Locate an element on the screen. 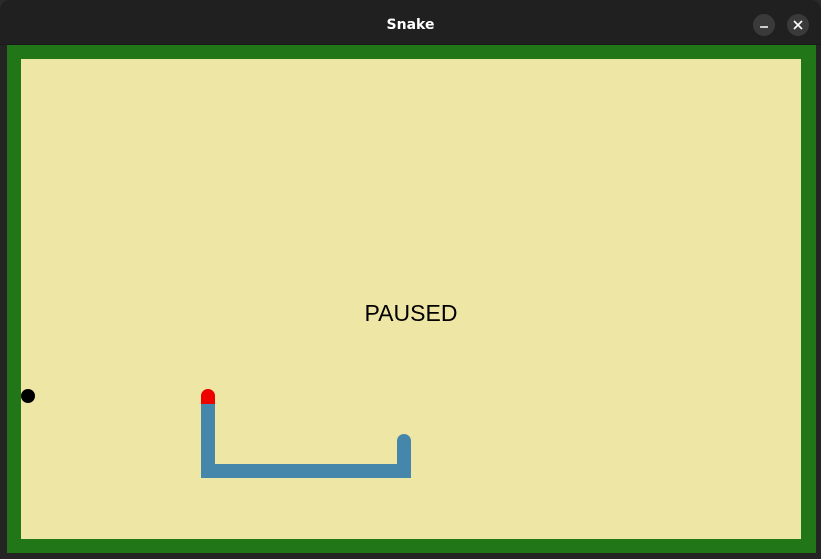 The width and height of the screenshot is (821, 559). title-bar: Snake is located at coordinates (410, 22).